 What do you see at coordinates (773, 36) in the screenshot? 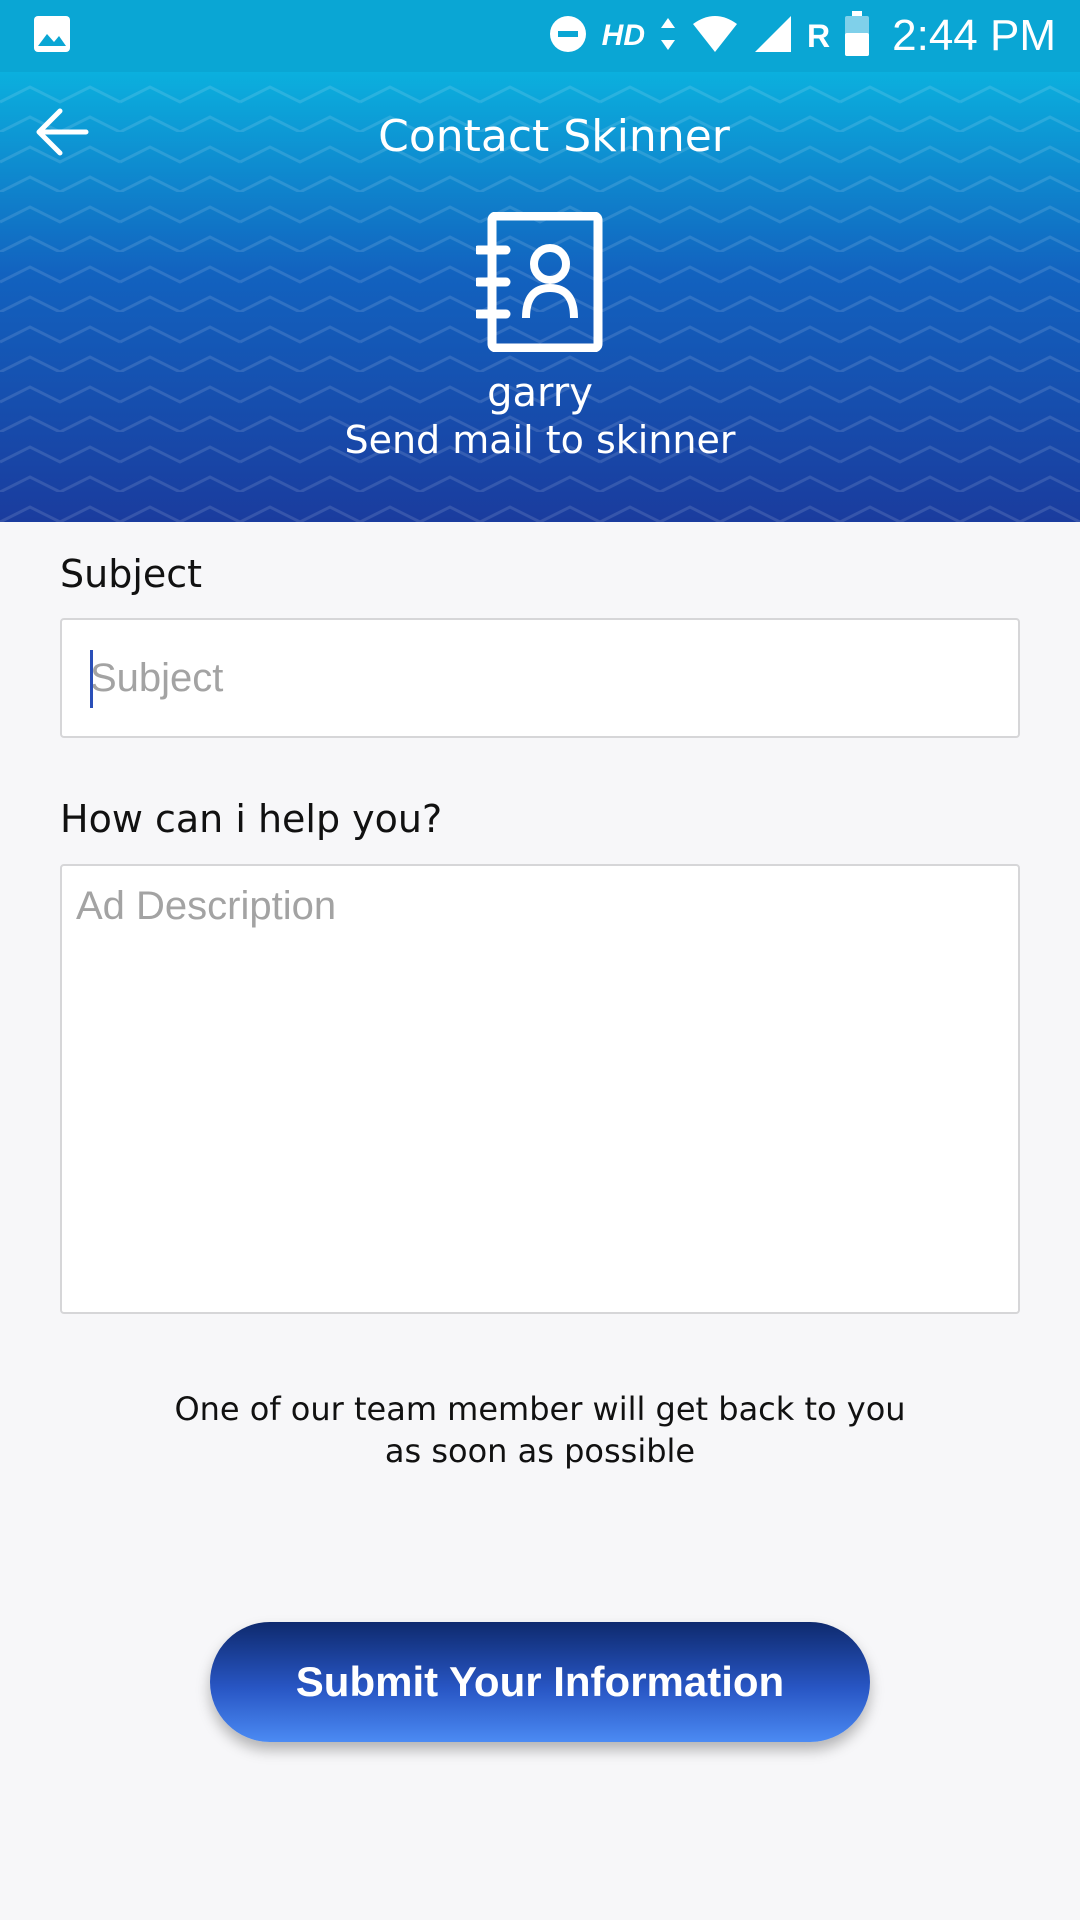
I see `signal-icon` at bounding box center [773, 36].